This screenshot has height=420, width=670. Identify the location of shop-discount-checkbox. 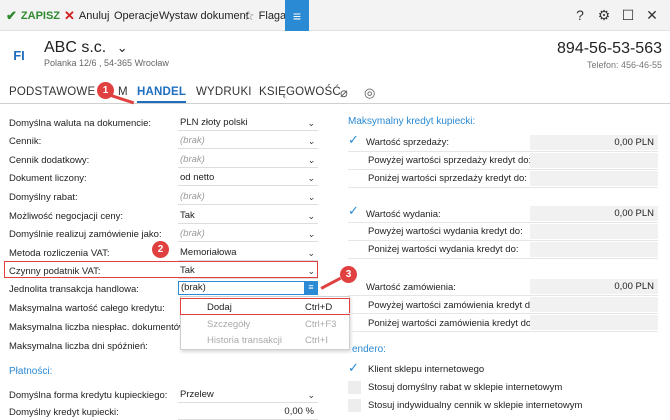
(354, 387).